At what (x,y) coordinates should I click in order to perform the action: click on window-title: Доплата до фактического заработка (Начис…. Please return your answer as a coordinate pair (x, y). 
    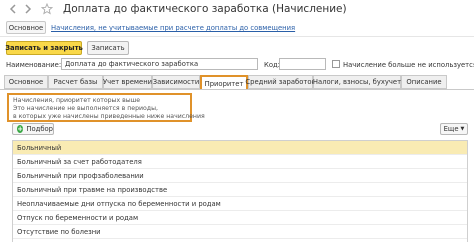
    Looking at the image, I should click on (205, 9).